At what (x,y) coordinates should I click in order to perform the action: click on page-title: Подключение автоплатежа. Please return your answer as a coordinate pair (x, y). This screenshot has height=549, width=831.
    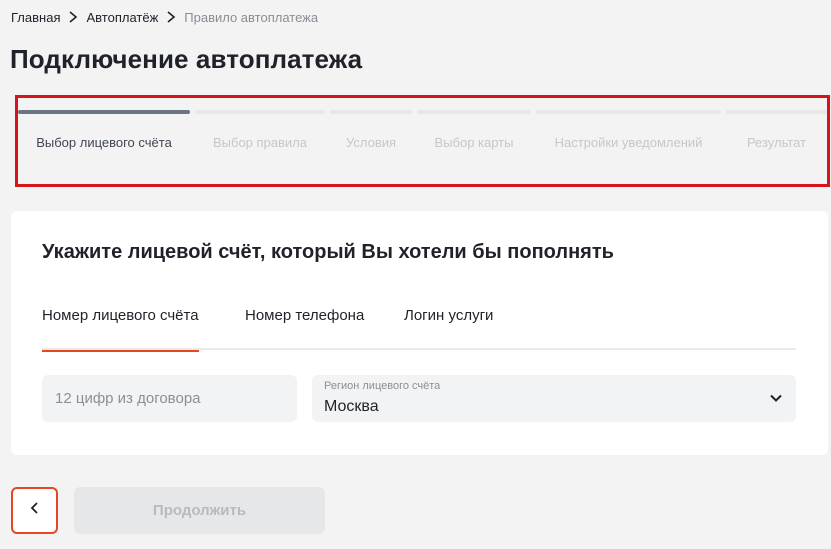
    Looking at the image, I should click on (186, 59).